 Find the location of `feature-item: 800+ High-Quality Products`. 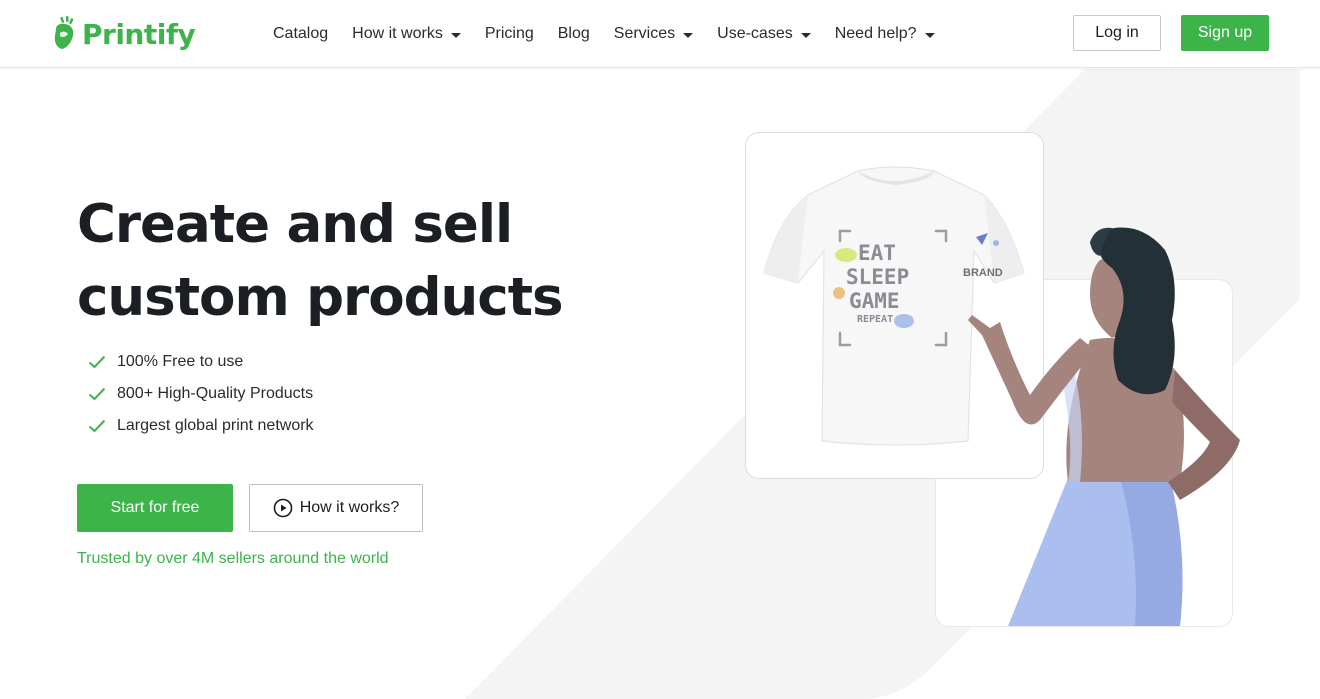

feature-item: 800+ High-Quality Products is located at coordinates (201, 394).